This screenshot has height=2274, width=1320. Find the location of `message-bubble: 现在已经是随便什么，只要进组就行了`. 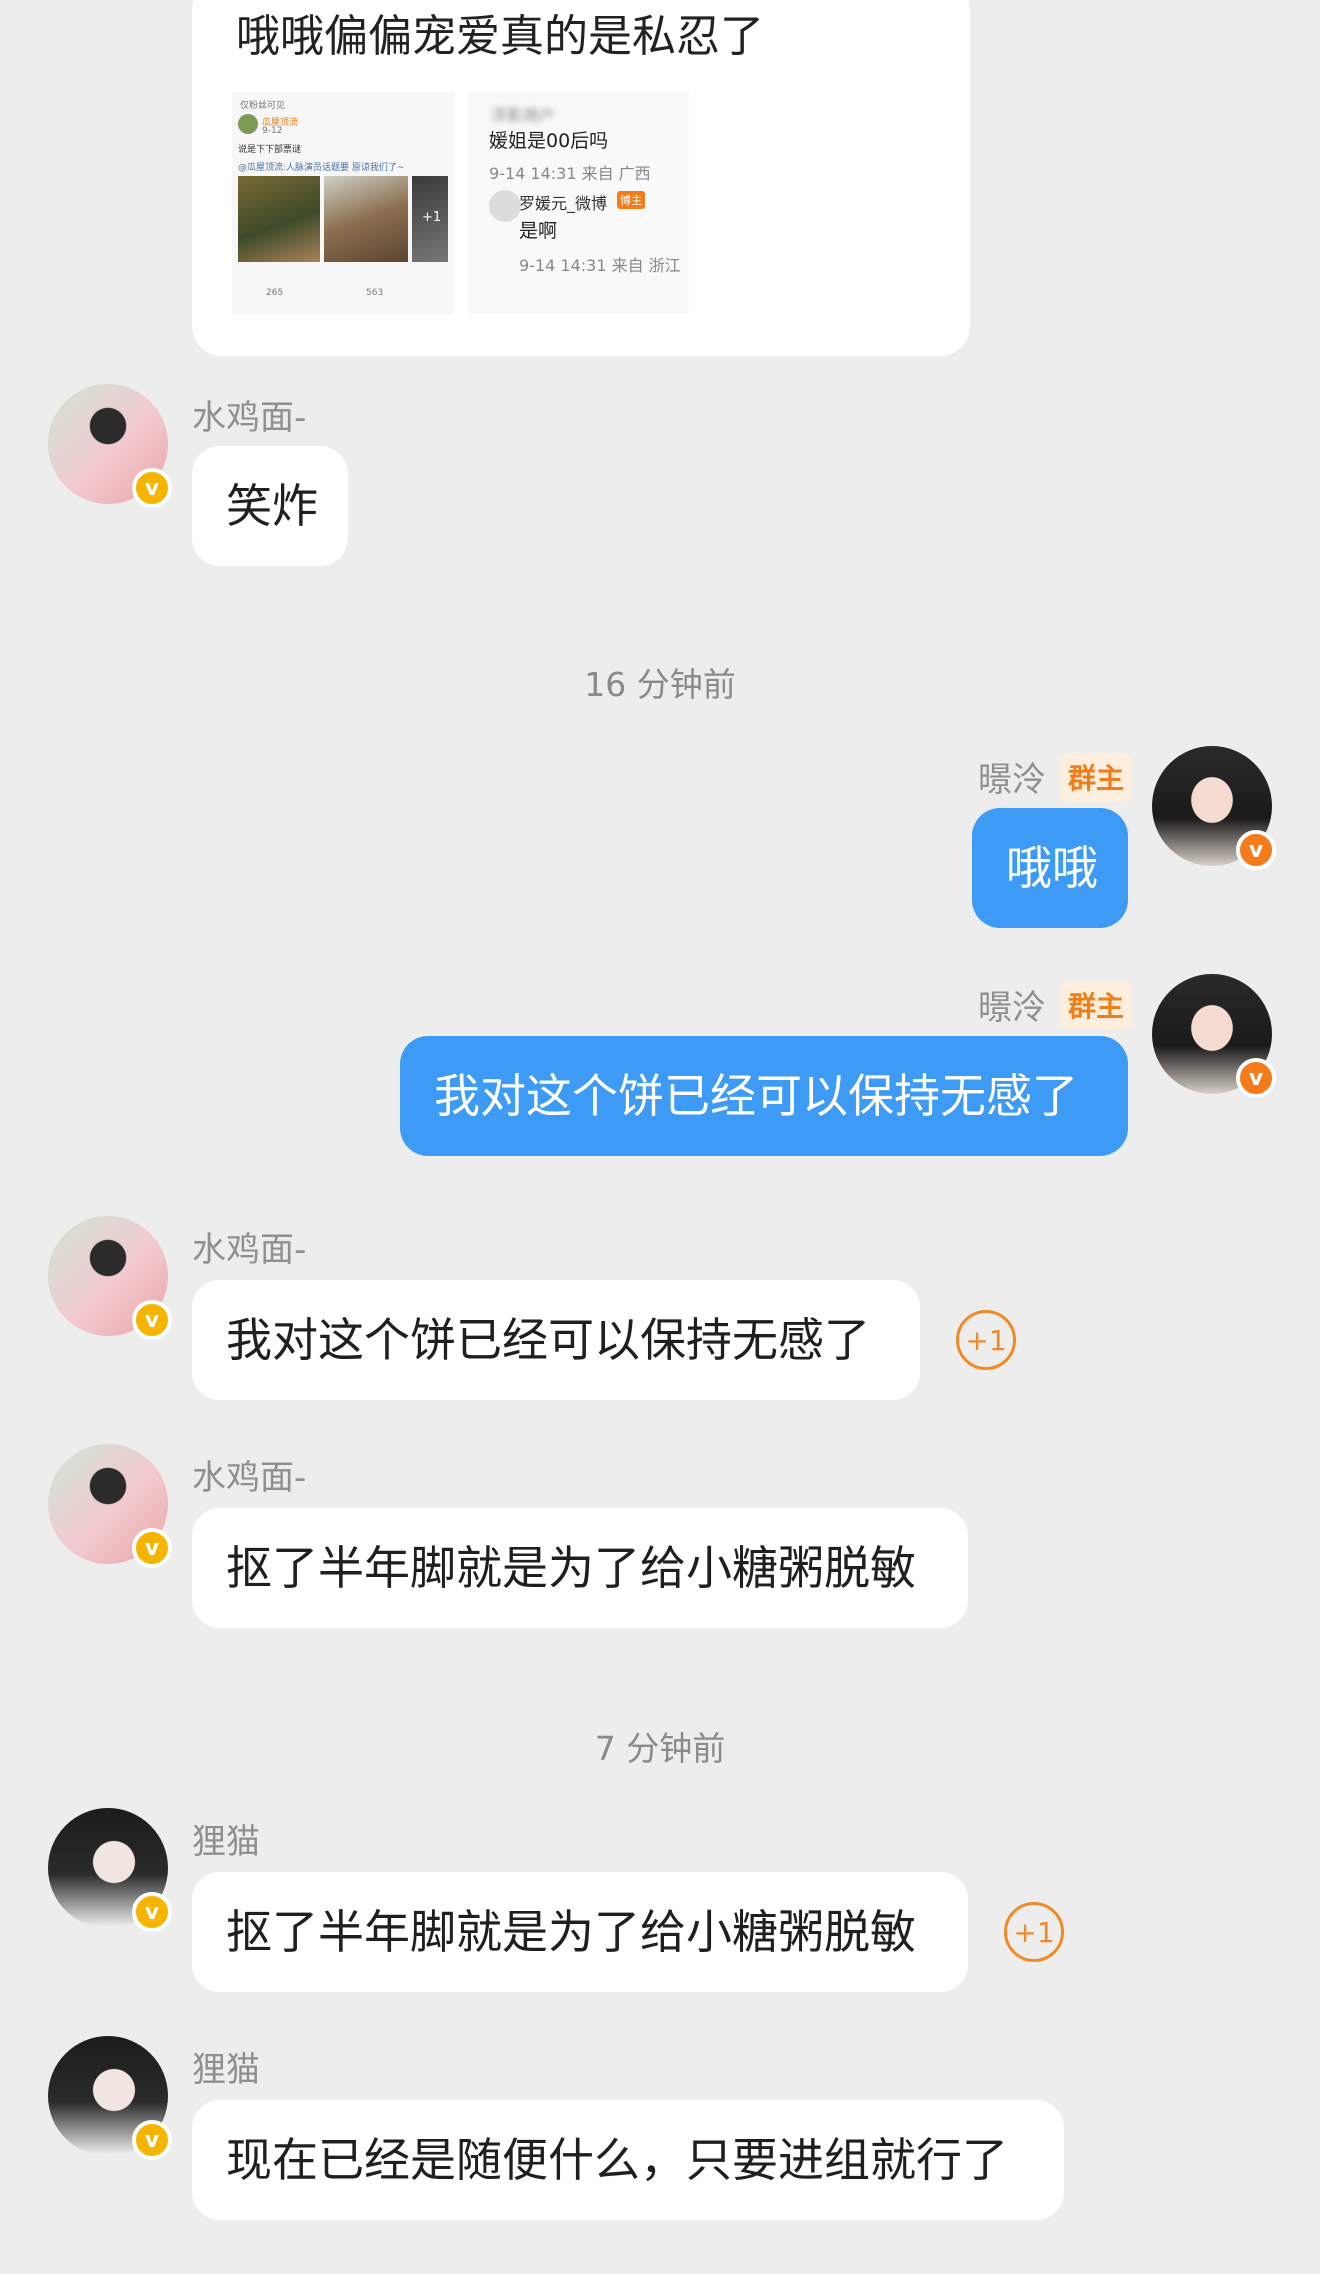

message-bubble: 现在已经是随便什么，只要进组就行了 is located at coordinates (628, 2160).